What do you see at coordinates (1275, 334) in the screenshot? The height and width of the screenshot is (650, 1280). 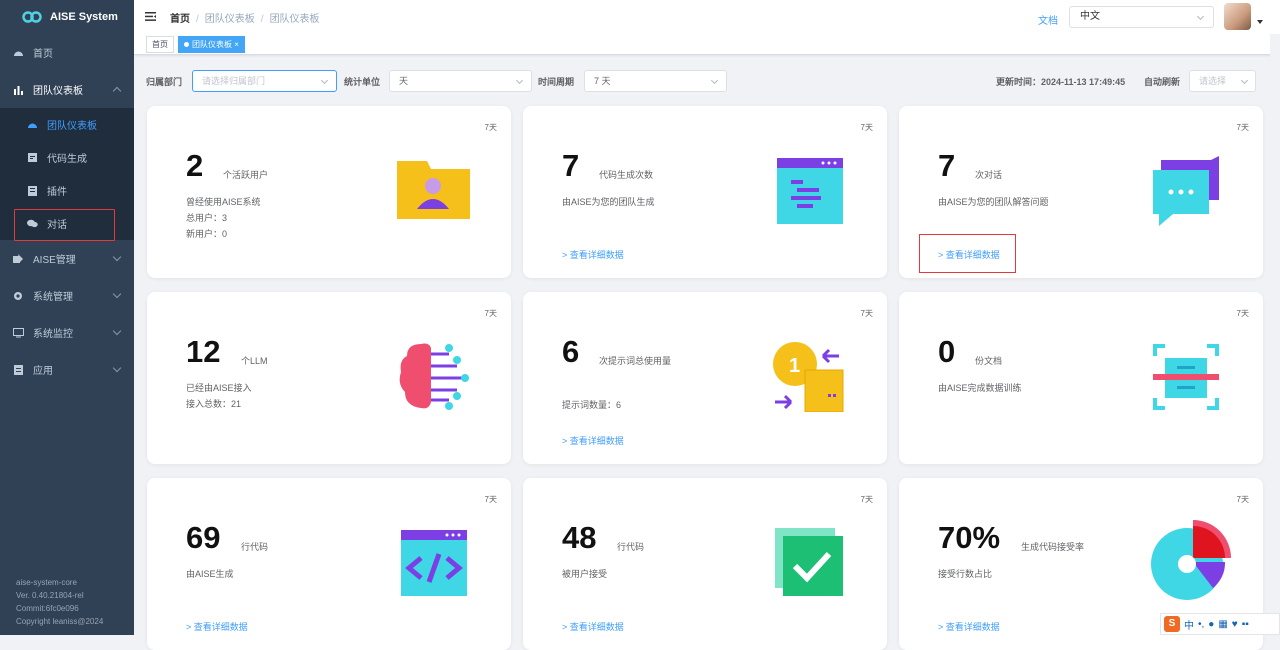 I see `scrollbar-track` at bounding box center [1275, 334].